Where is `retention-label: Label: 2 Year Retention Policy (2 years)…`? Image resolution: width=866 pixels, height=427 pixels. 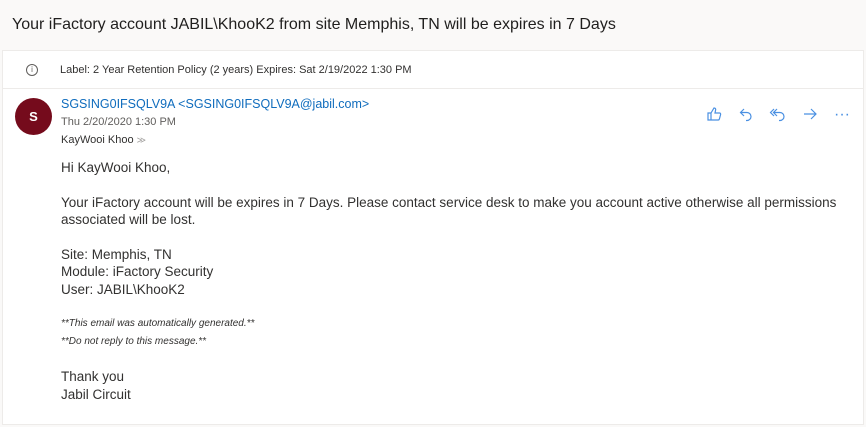 retention-label: Label: 2 Year Retention Policy (2 years)… is located at coordinates (236, 69).